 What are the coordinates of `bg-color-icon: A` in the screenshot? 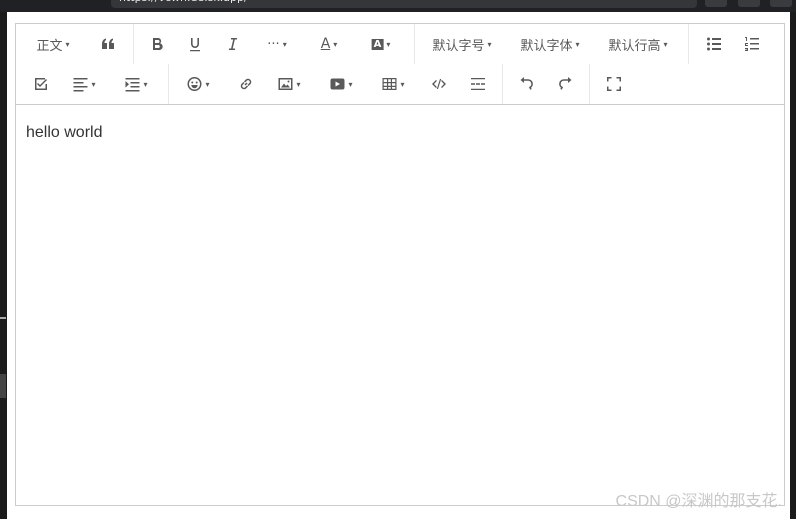 It's located at (377, 44).